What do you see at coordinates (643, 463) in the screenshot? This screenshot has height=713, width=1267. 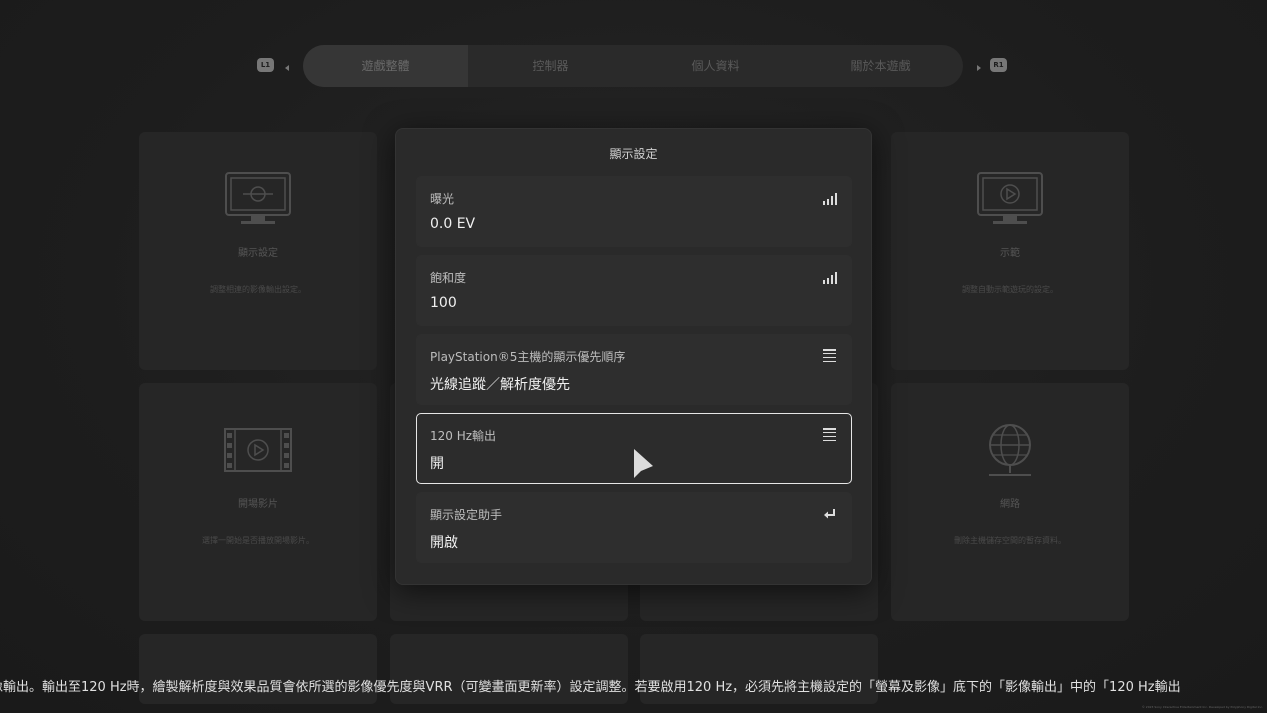 I see `cursor-pointer-icon` at bounding box center [643, 463].